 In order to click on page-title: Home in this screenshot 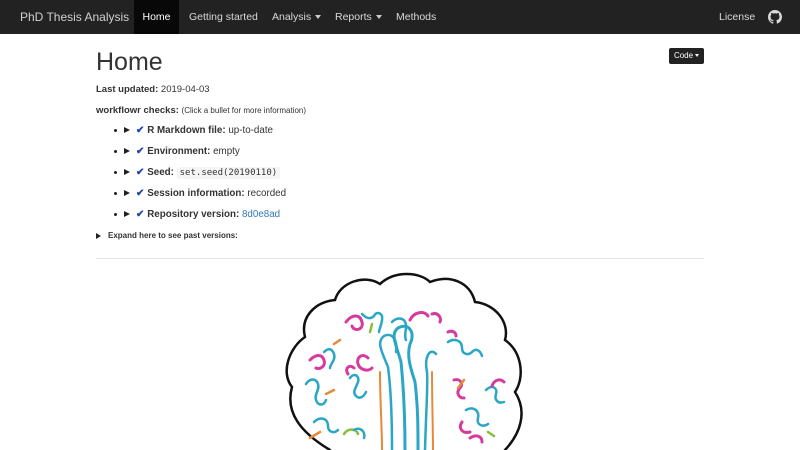, I will do `click(129, 62)`.